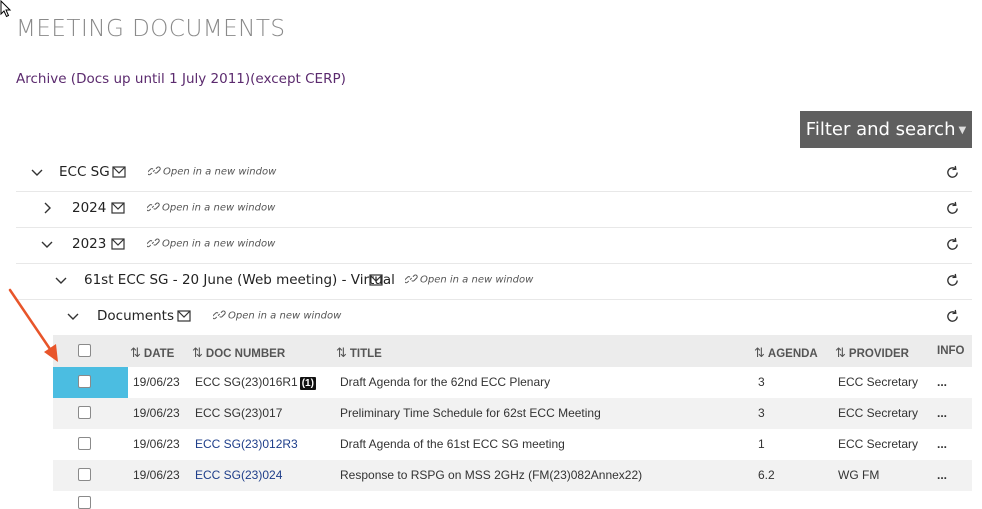 The width and height of the screenshot is (982, 509). Describe the element at coordinates (359, 353) in the screenshot. I see `column-header-title: ⇅ TITLE` at that location.